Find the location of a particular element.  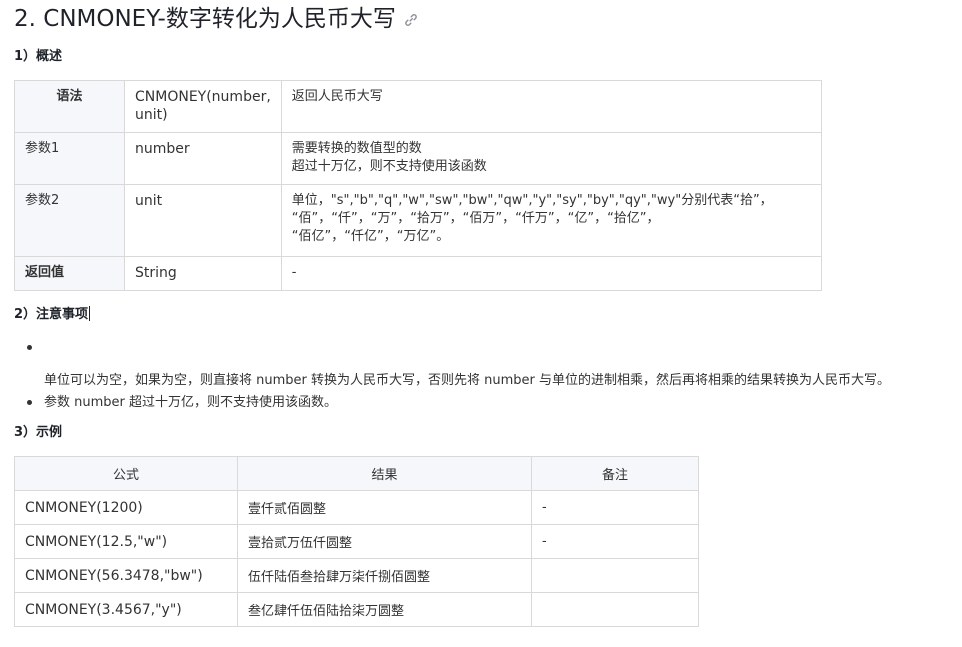

table-row: CNMONEY(3.4567,"y") 叁亿肆仟伍佰陆拾柒万圆整 is located at coordinates (356, 609).